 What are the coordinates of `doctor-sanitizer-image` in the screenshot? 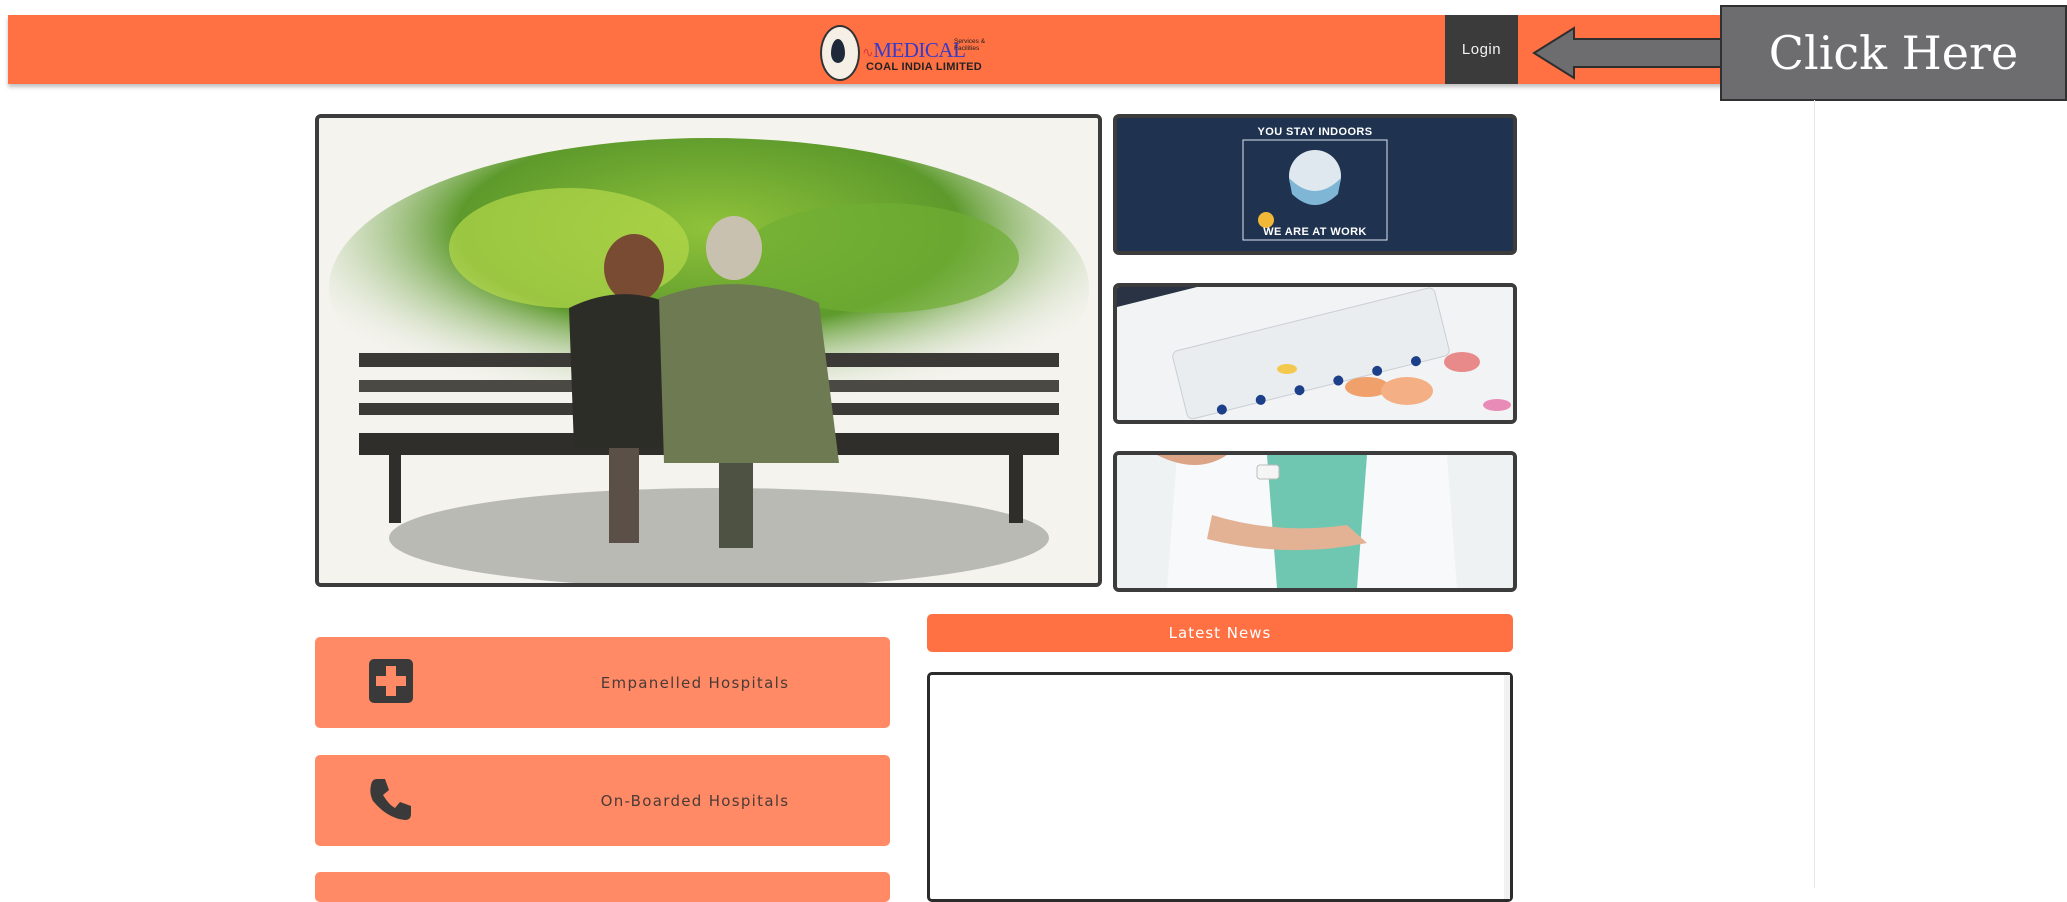 It's located at (1315, 521).